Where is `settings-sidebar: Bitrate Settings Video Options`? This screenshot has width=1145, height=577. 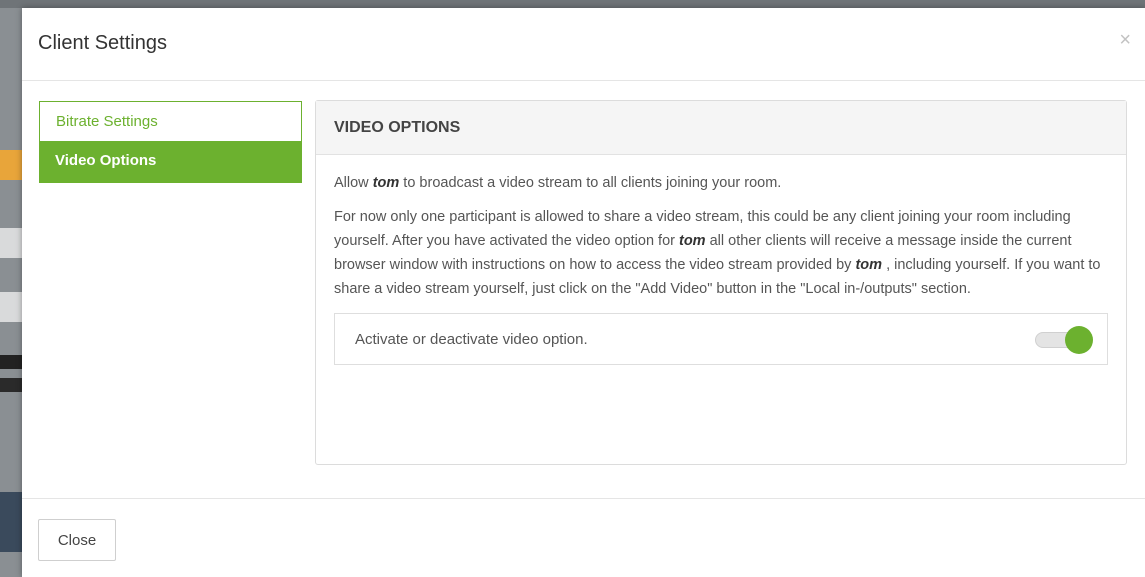
settings-sidebar: Bitrate Settings Video Options is located at coordinates (170, 142).